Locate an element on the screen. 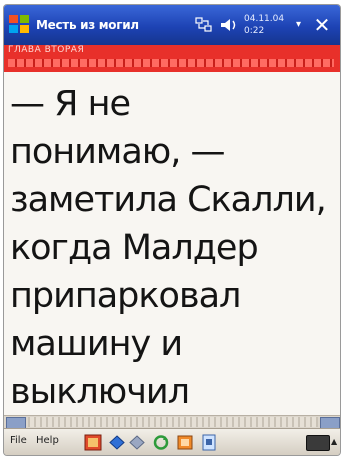 The height and width of the screenshot is (457, 342). bottom-toolbar: File Help ▲ is located at coordinates (172, 441).